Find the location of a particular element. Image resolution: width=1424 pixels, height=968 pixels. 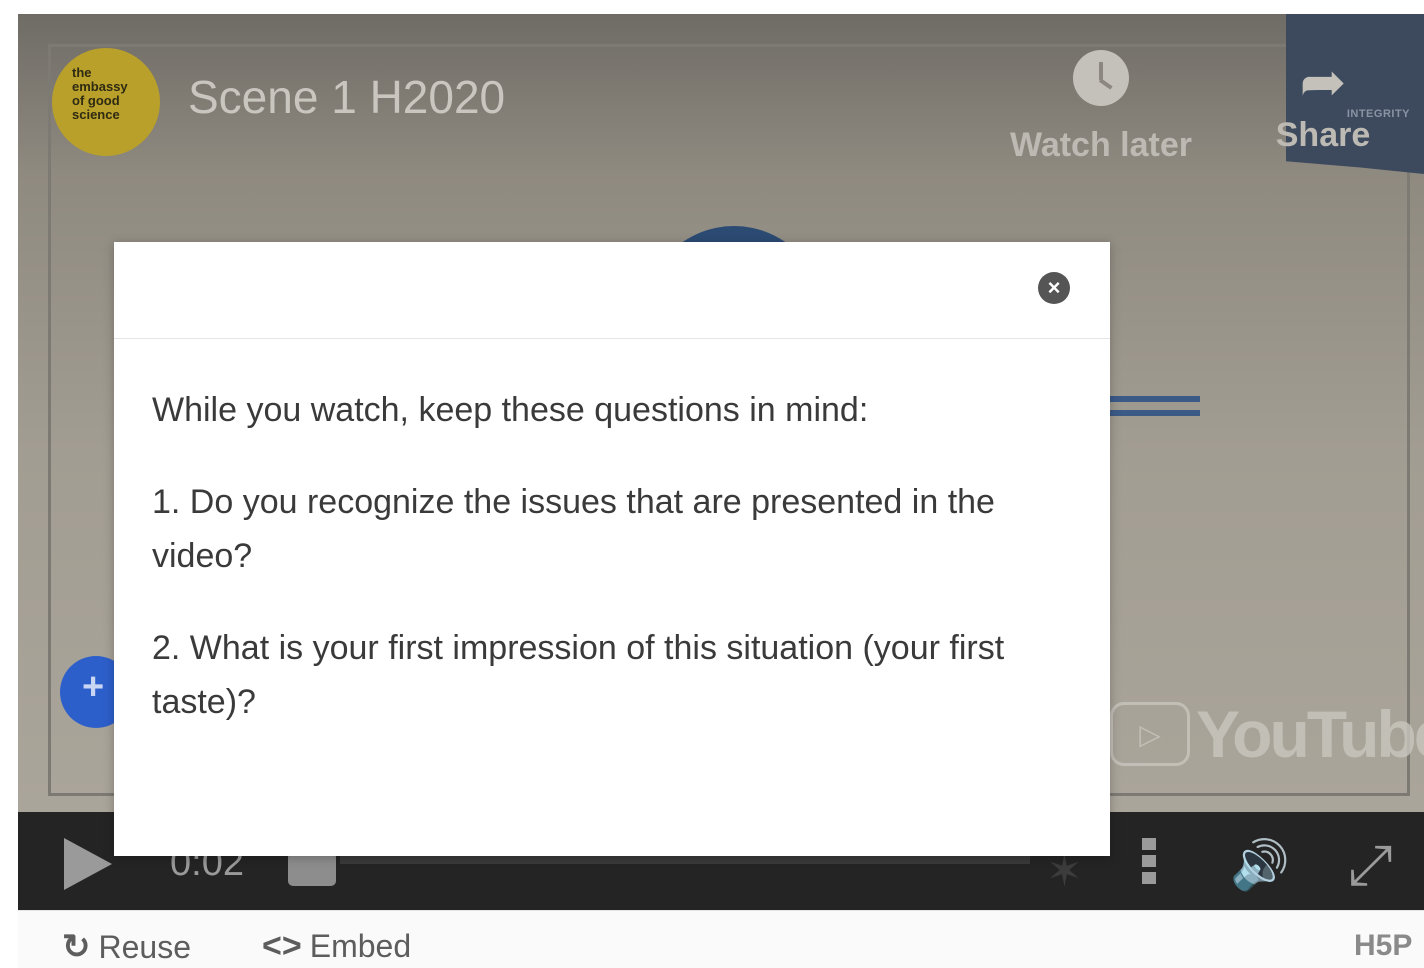

play-icon is located at coordinates (88, 864).